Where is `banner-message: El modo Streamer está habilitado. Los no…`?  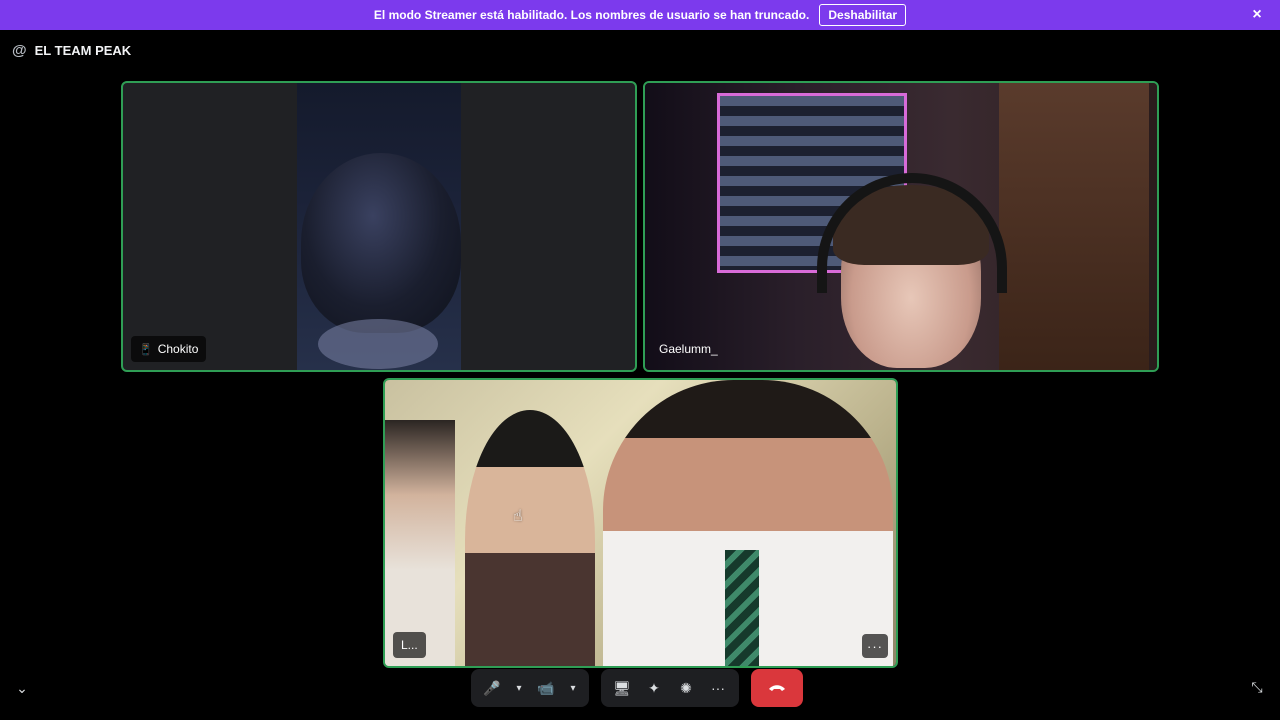
banner-message: El modo Streamer está habilitado. Los no… is located at coordinates (591, 15).